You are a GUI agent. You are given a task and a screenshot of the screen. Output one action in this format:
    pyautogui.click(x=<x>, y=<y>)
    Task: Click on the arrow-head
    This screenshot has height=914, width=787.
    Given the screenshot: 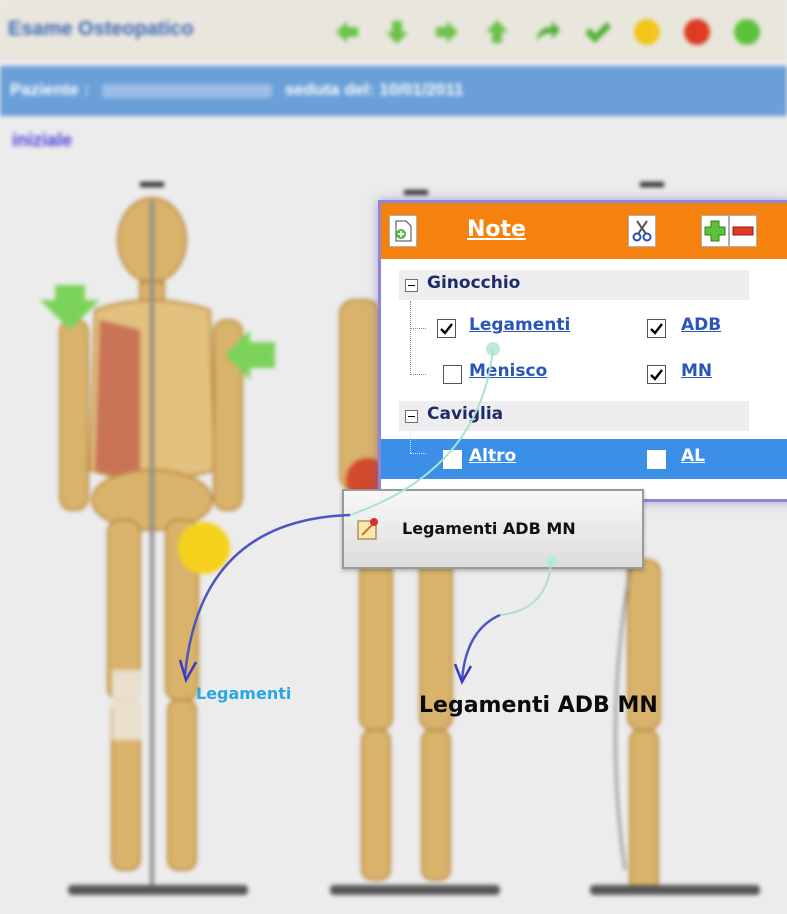 What is the action you would take?
    pyautogui.click(x=188, y=671)
    